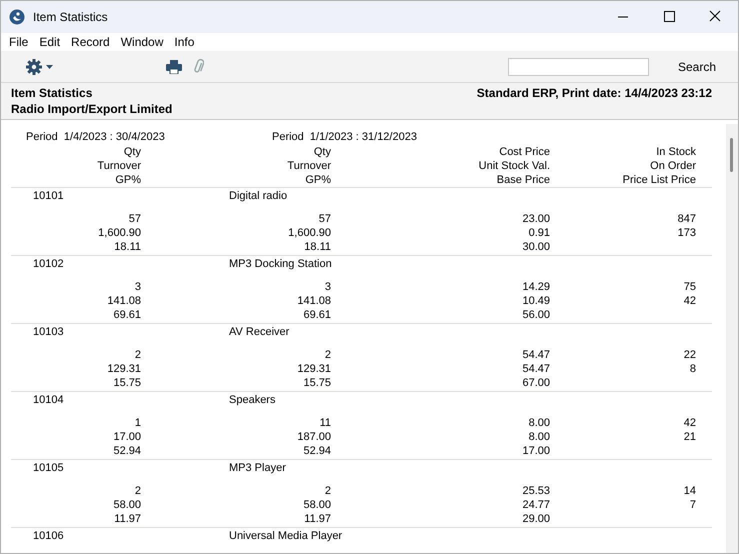 This screenshot has width=739, height=554. I want to click on table-cell-text: 75, so click(689, 287).